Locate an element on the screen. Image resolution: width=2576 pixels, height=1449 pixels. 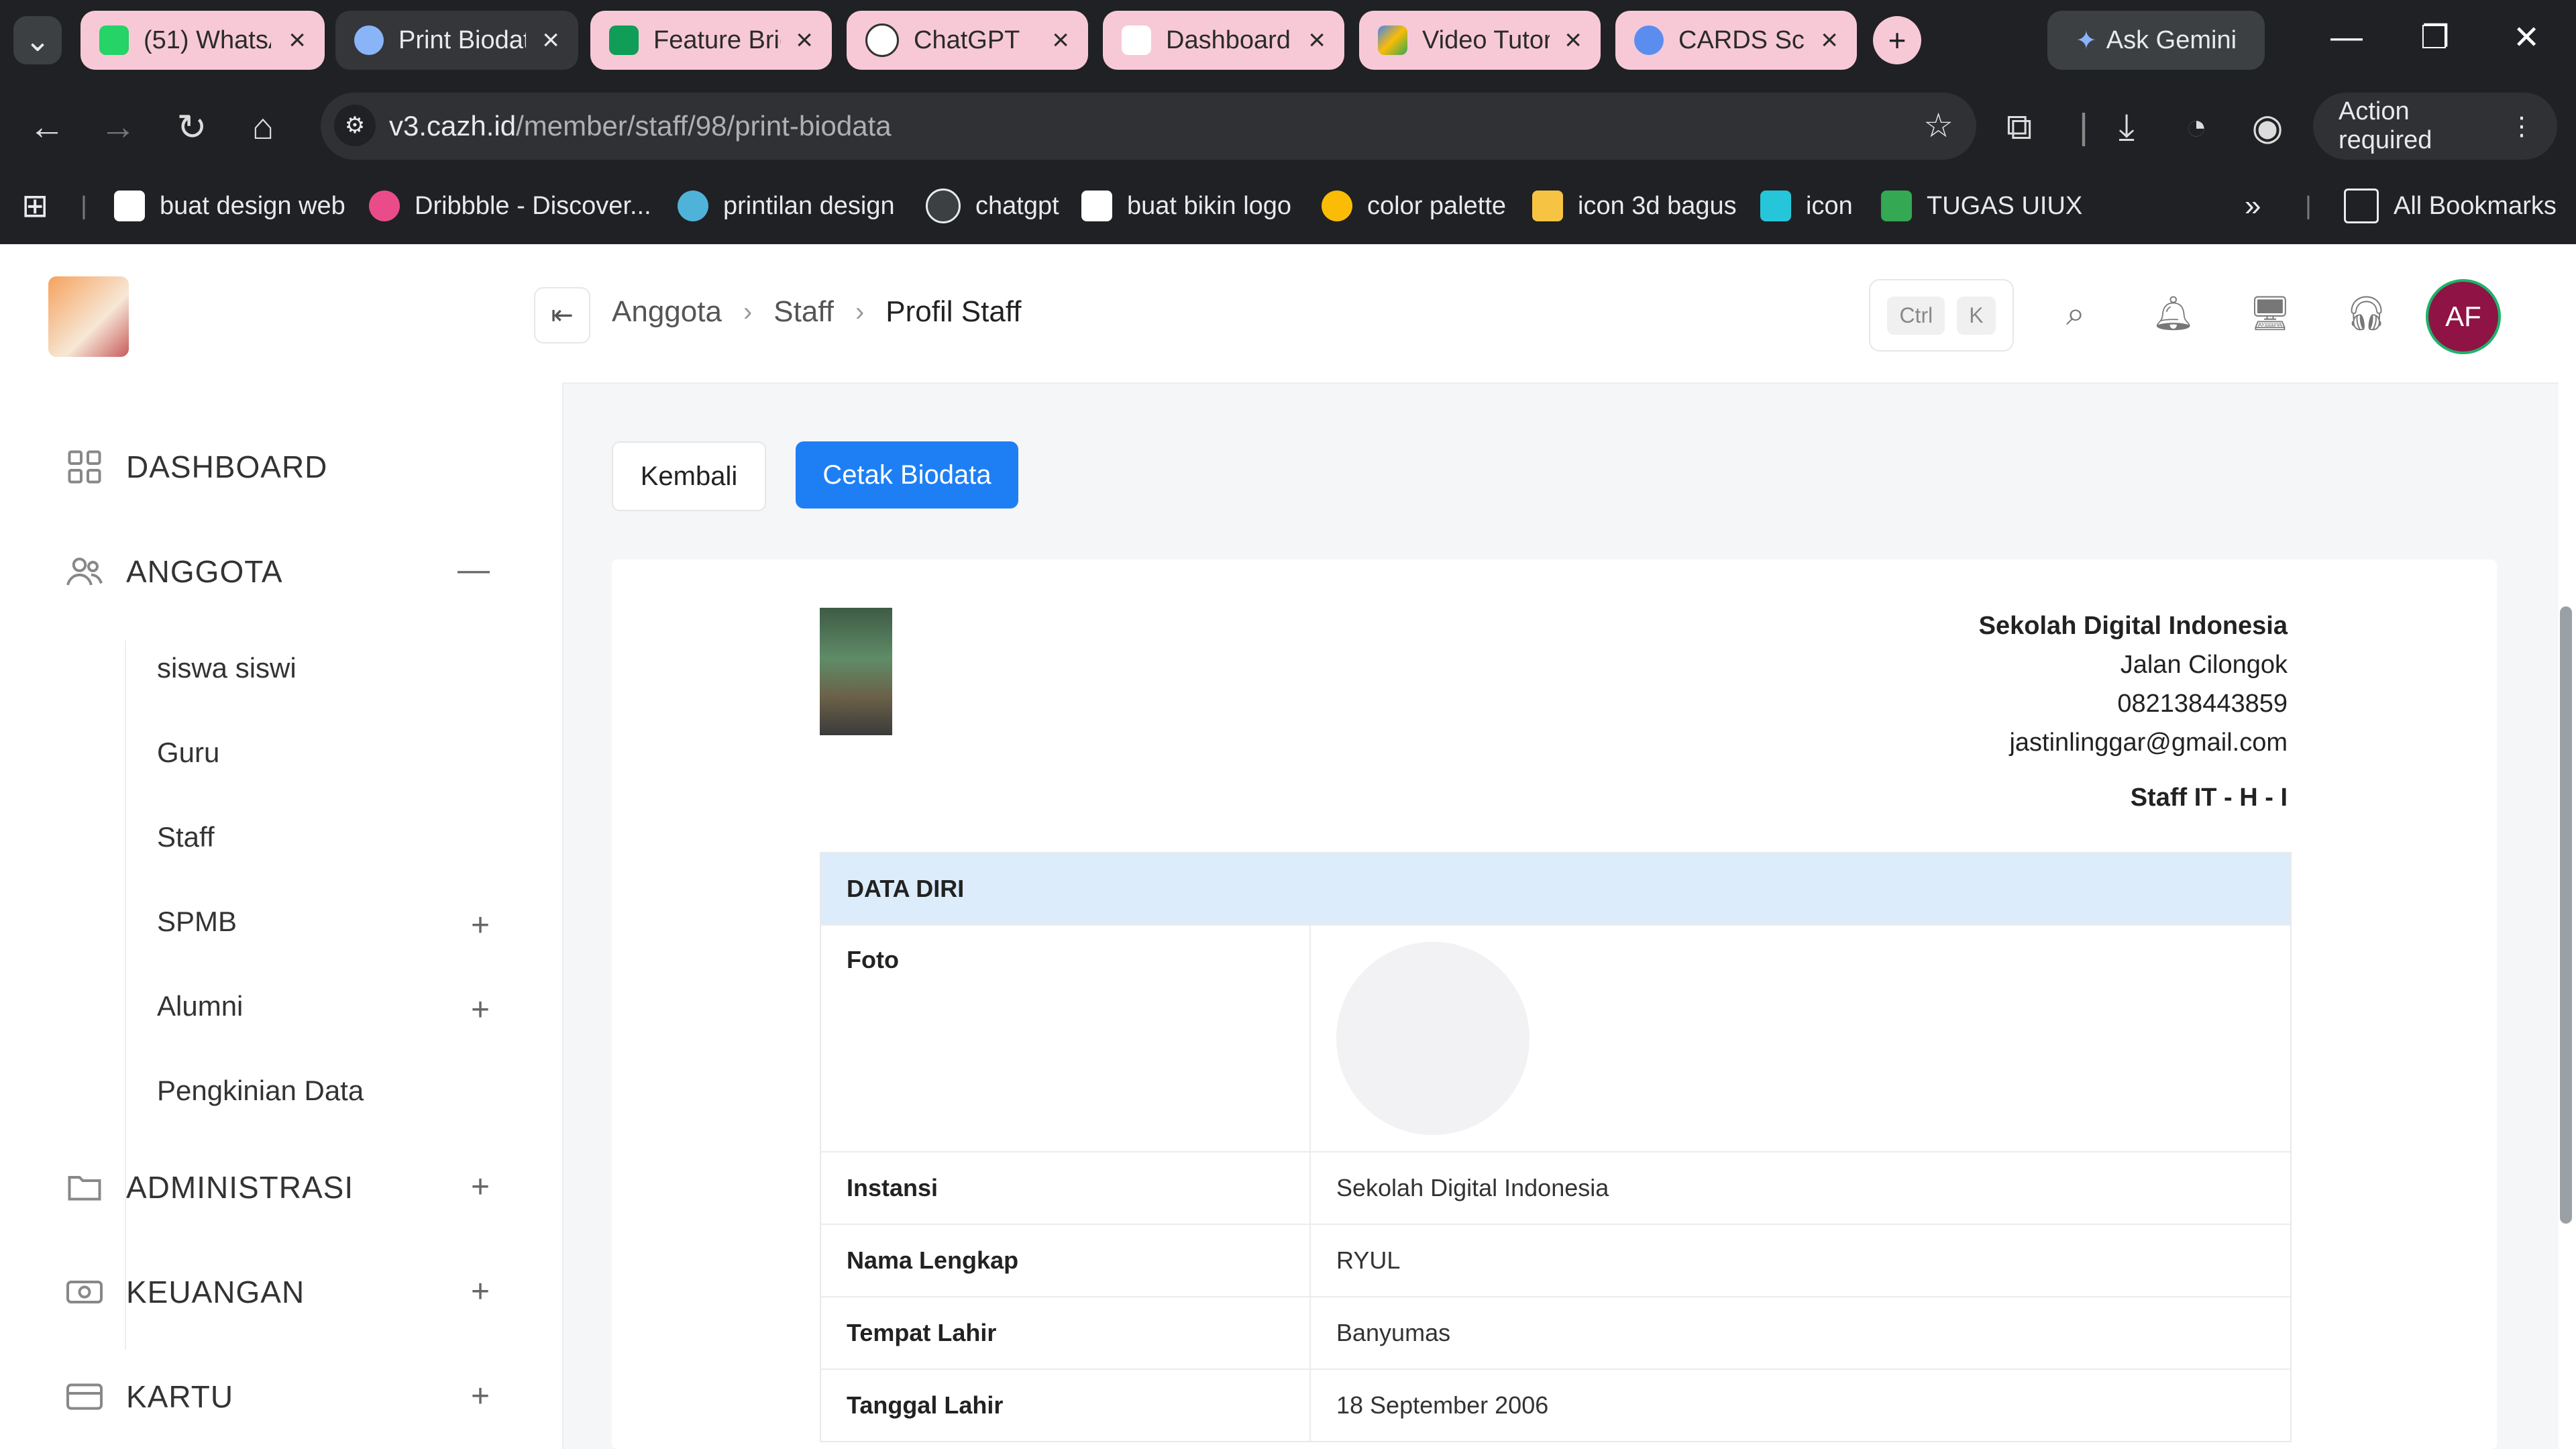
breadcrumb-staff: Staff is located at coordinates (803, 312).